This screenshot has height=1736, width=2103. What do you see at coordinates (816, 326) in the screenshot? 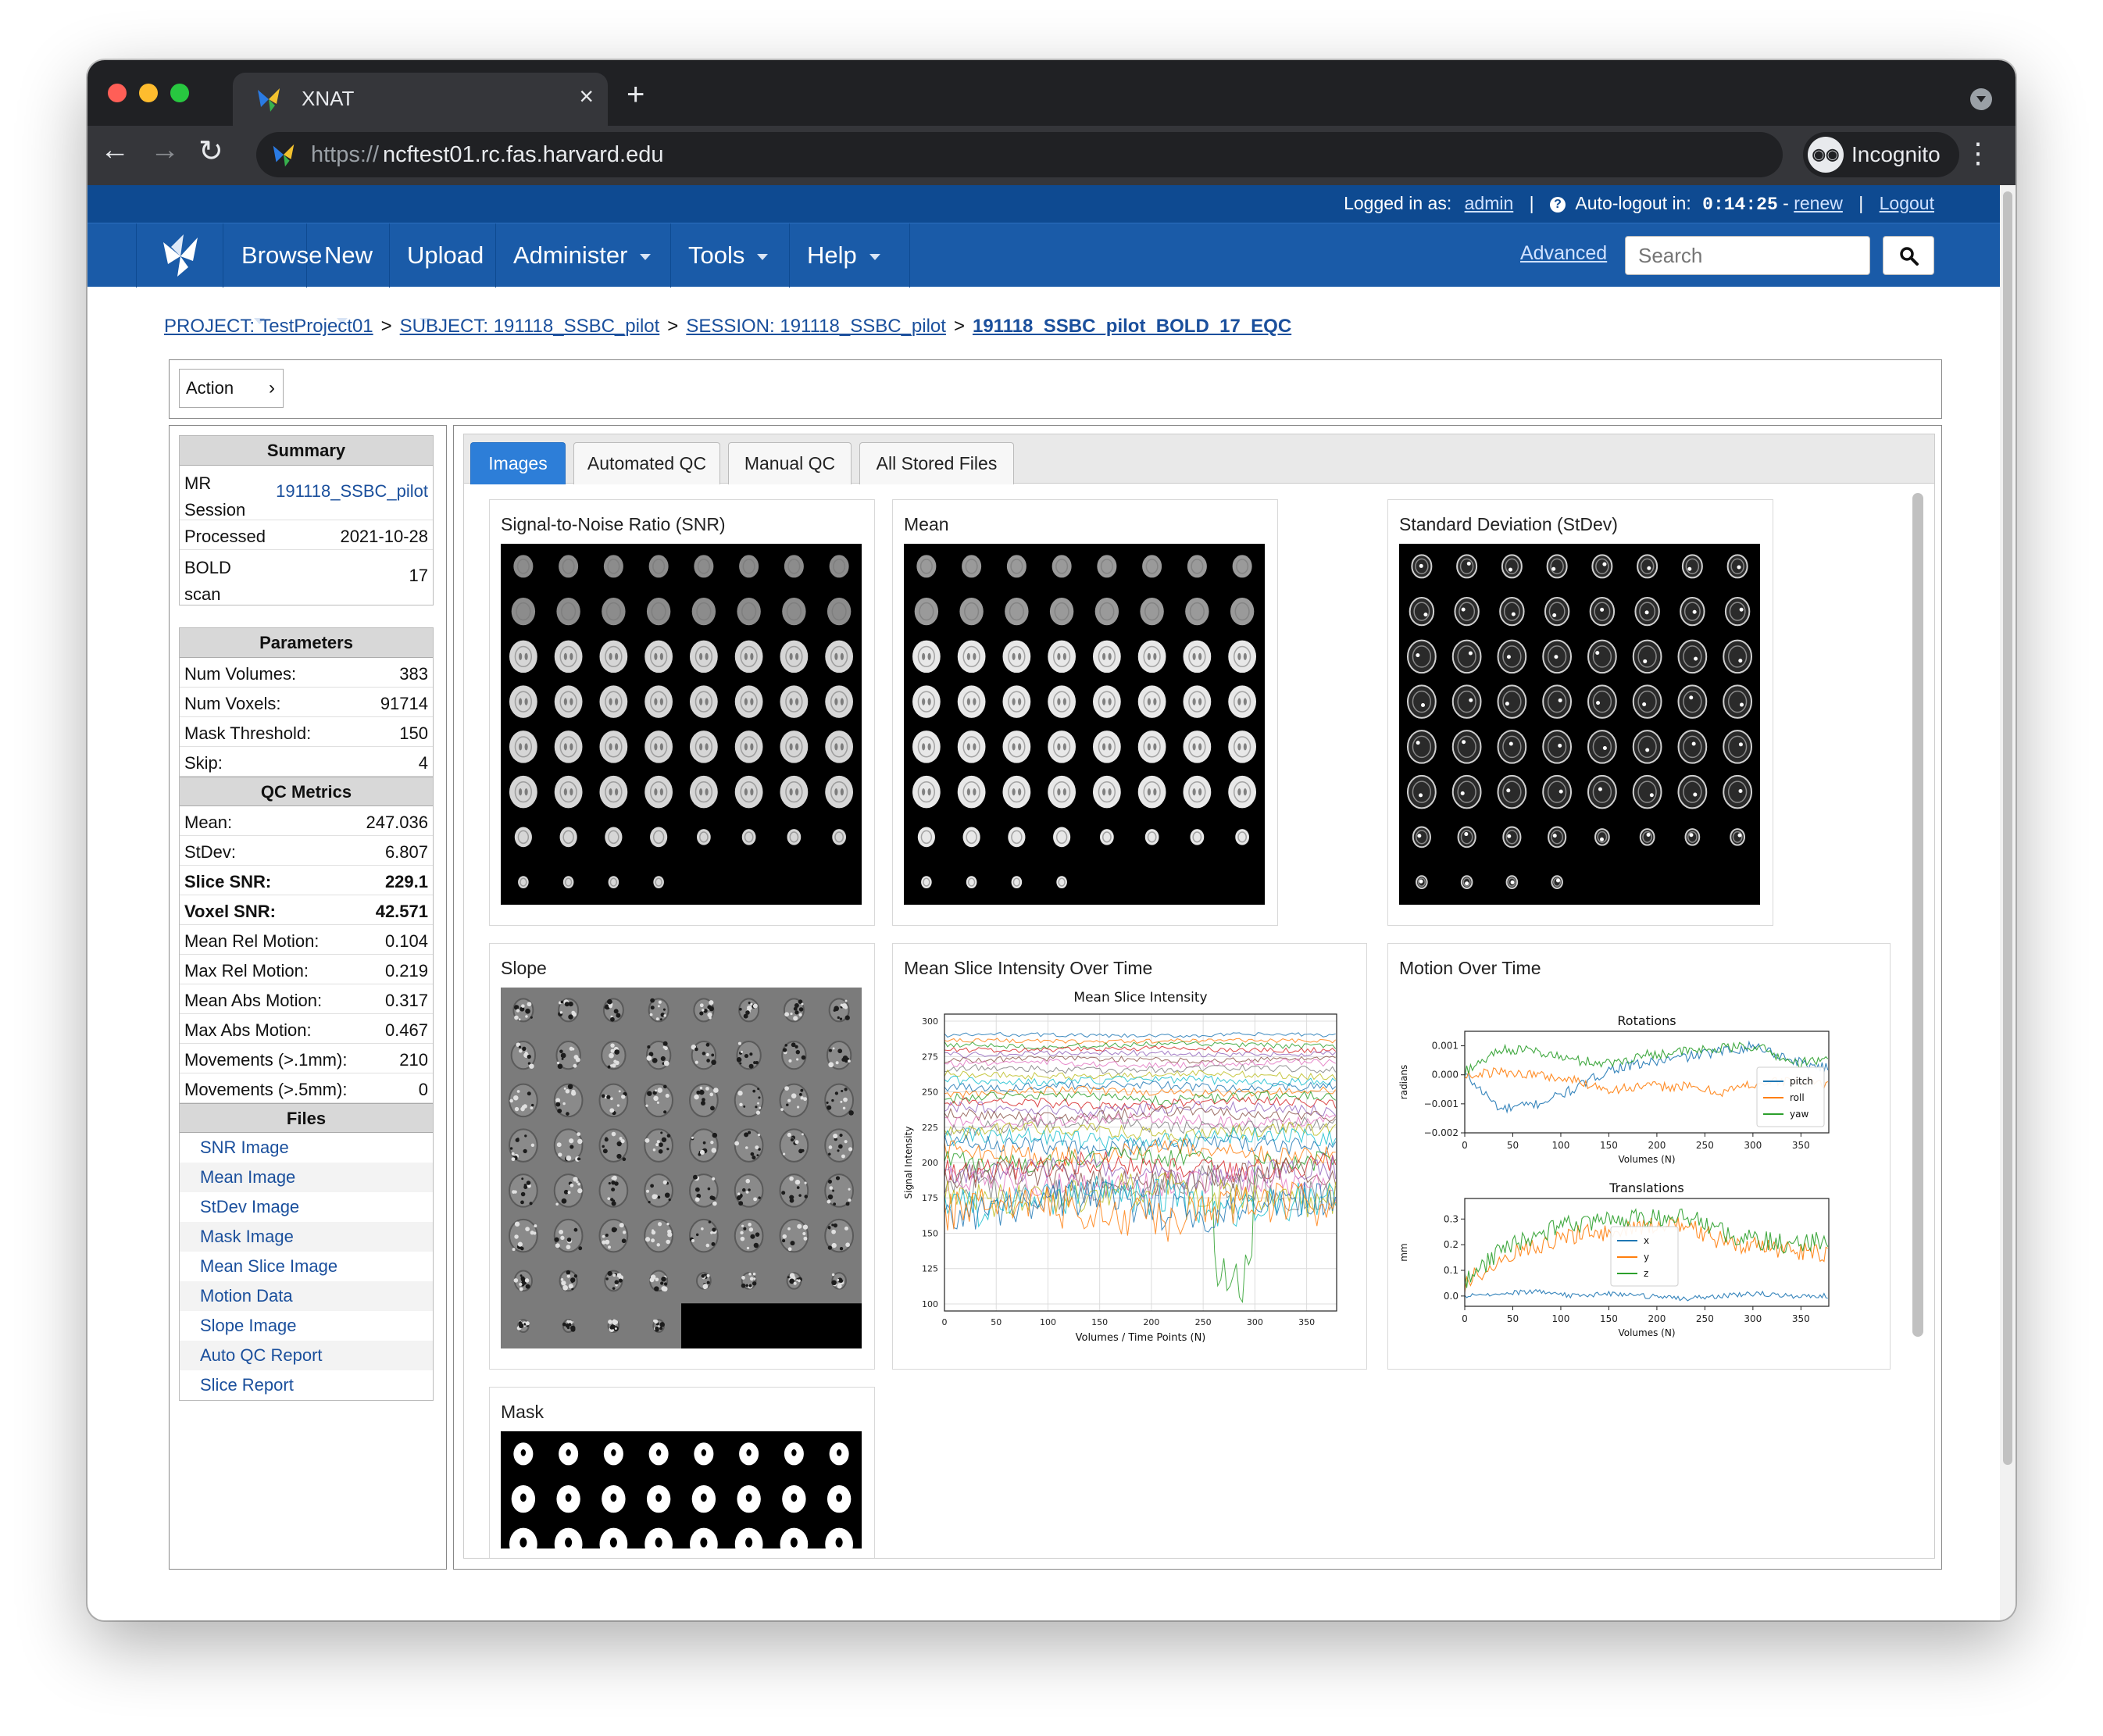
I see `breadcrumb-session: SESSION: 191118_SSBC_pilot` at bounding box center [816, 326].